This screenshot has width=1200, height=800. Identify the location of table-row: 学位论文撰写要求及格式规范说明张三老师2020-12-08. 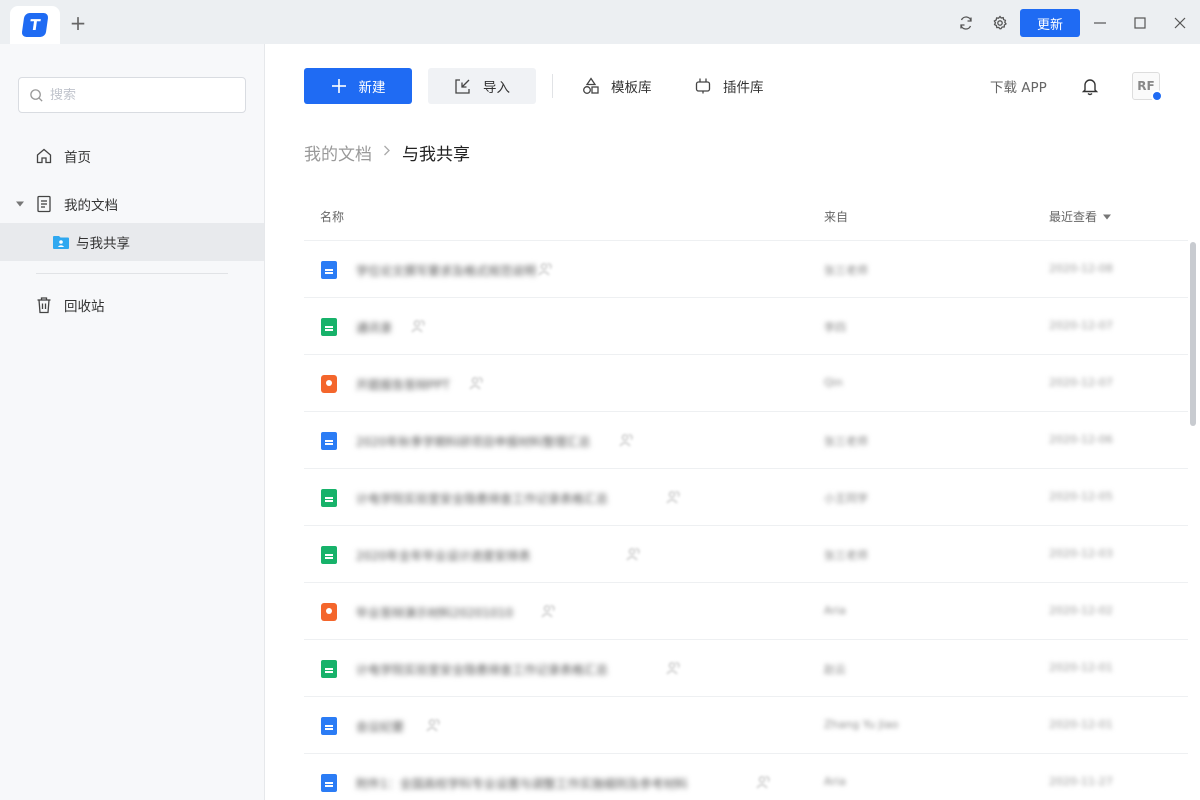
(746, 269).